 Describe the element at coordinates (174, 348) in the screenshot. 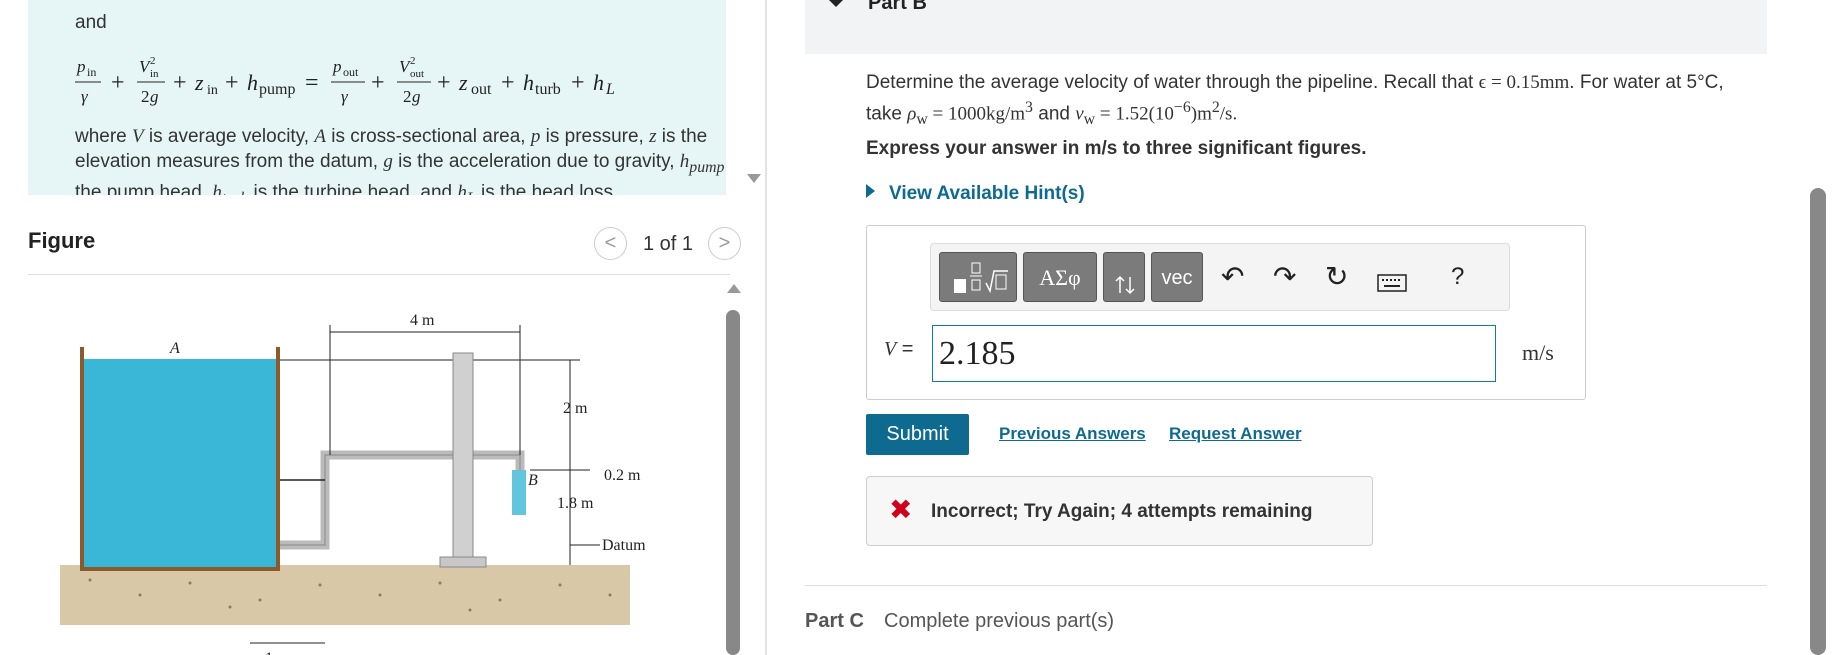

I see `point-A-label: A` at that location.